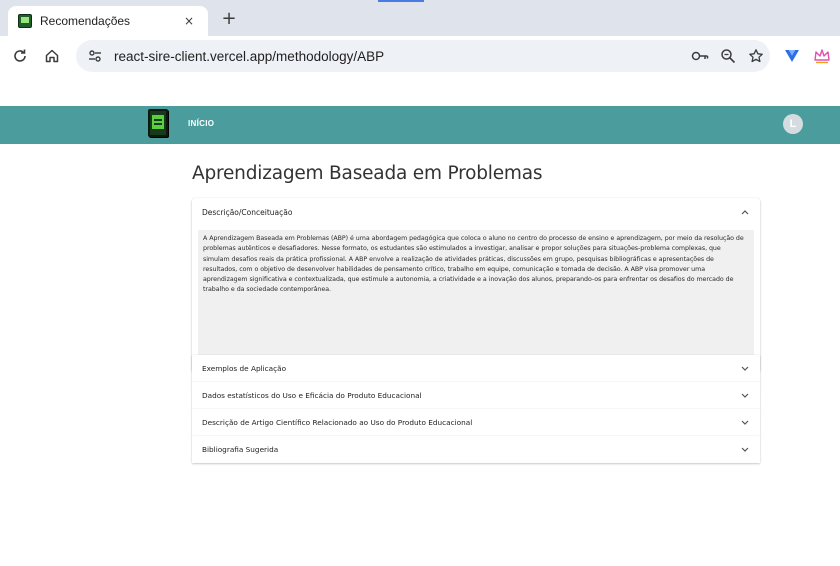 The width and height of the screenshot is (840, 566). Describe the element at coordinates (476, 212) in the screenshot. I see `accordion-header: Descrição/Conceituação` at that location.